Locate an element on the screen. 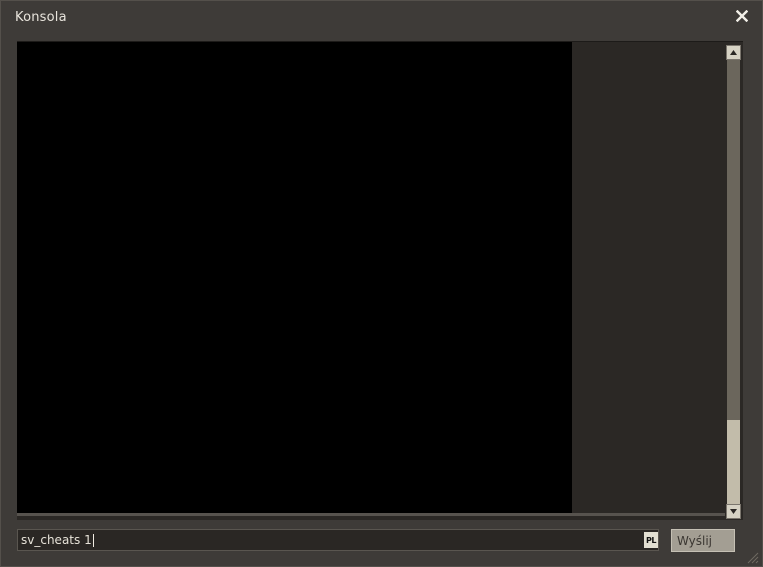 This screenshot has height=567, width=763. close-button is located at coordinates (742, 16).